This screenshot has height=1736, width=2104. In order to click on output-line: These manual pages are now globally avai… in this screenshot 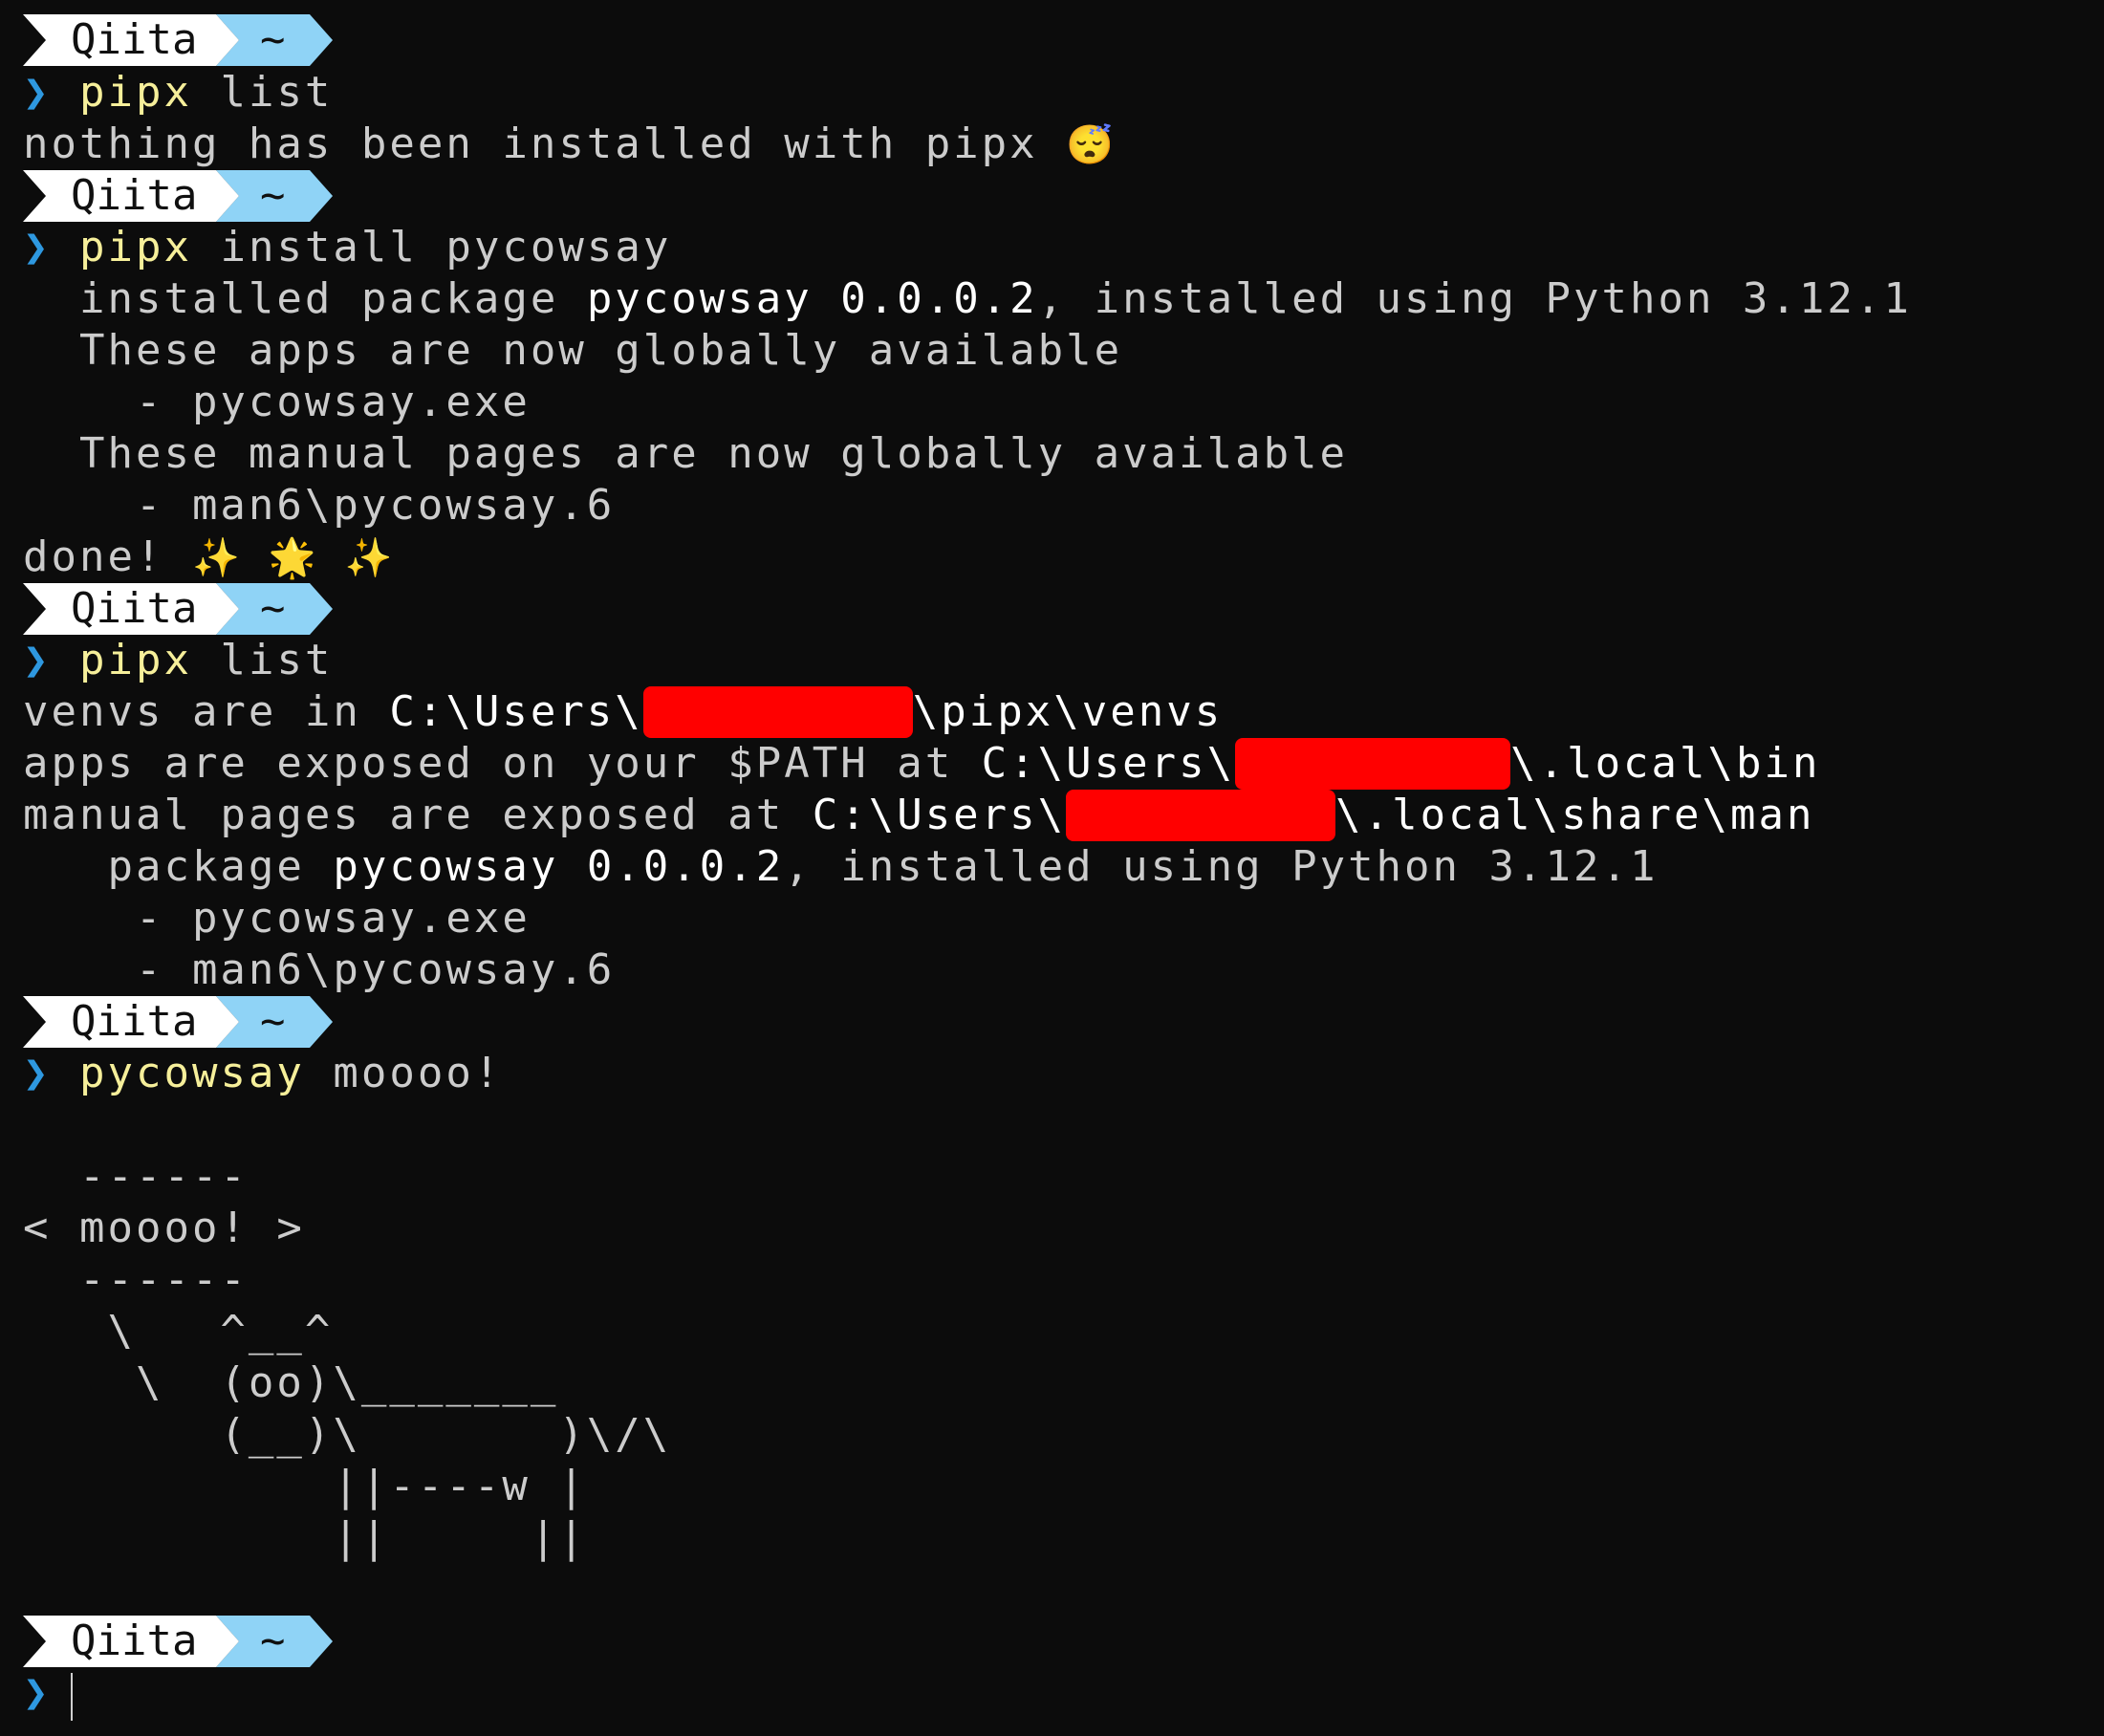, I will do `click(686, 453)`.